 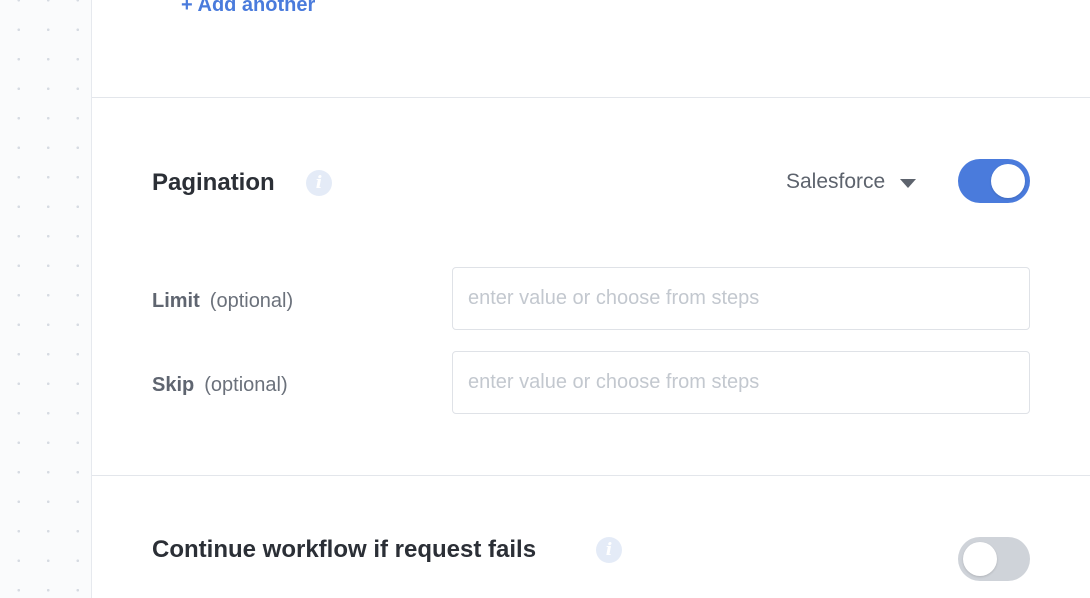 I want to click on skip-label: Skip (optional), so click(x=220, y=385).